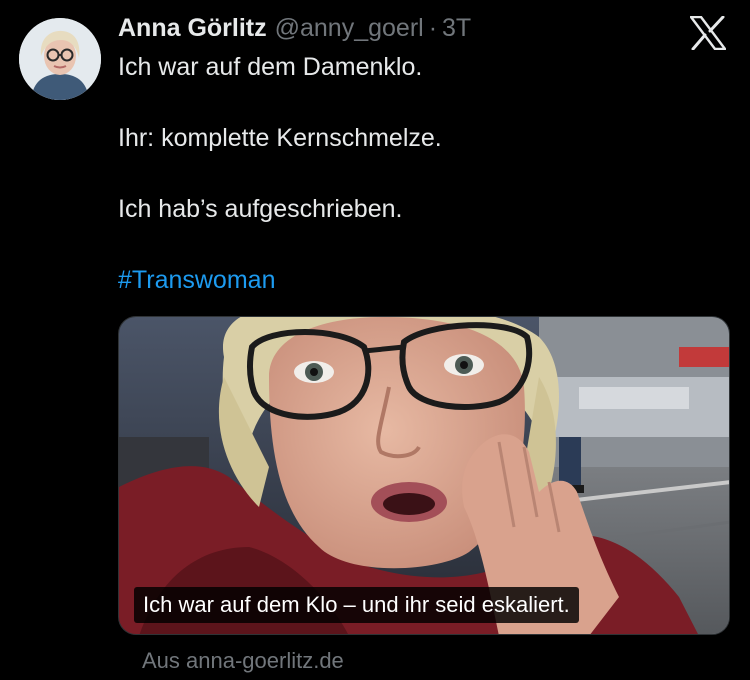 This screenshot has height=680, width=750. I want to click on avatar, so click(60, 59).